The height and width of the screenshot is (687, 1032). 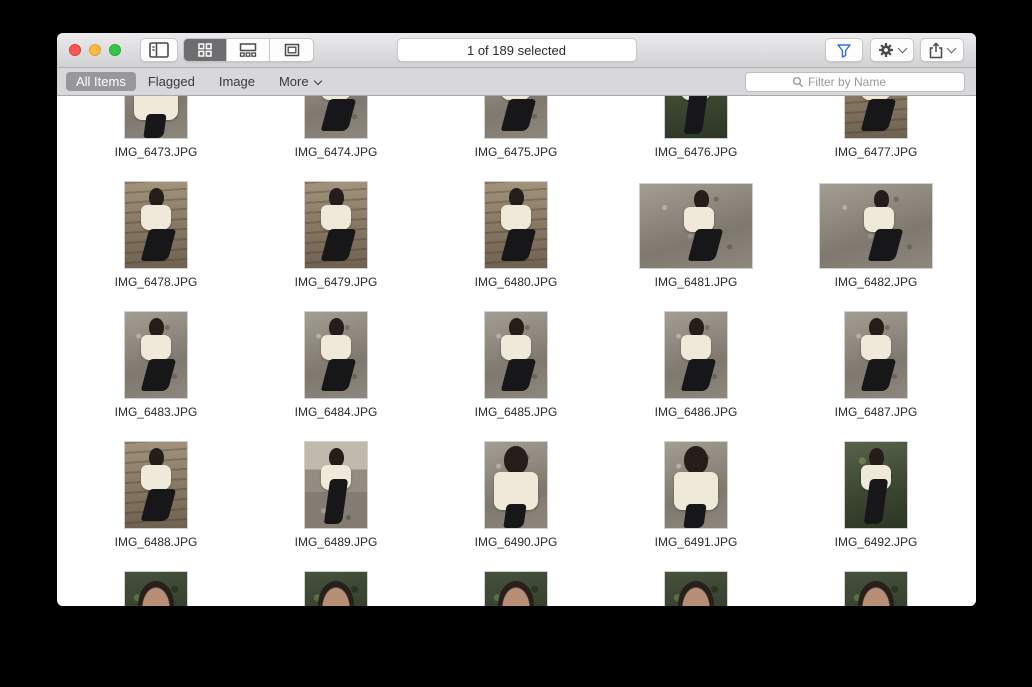 I want to click on selection-status-text: 1 of 189 selected, so click(x=516, y=50).